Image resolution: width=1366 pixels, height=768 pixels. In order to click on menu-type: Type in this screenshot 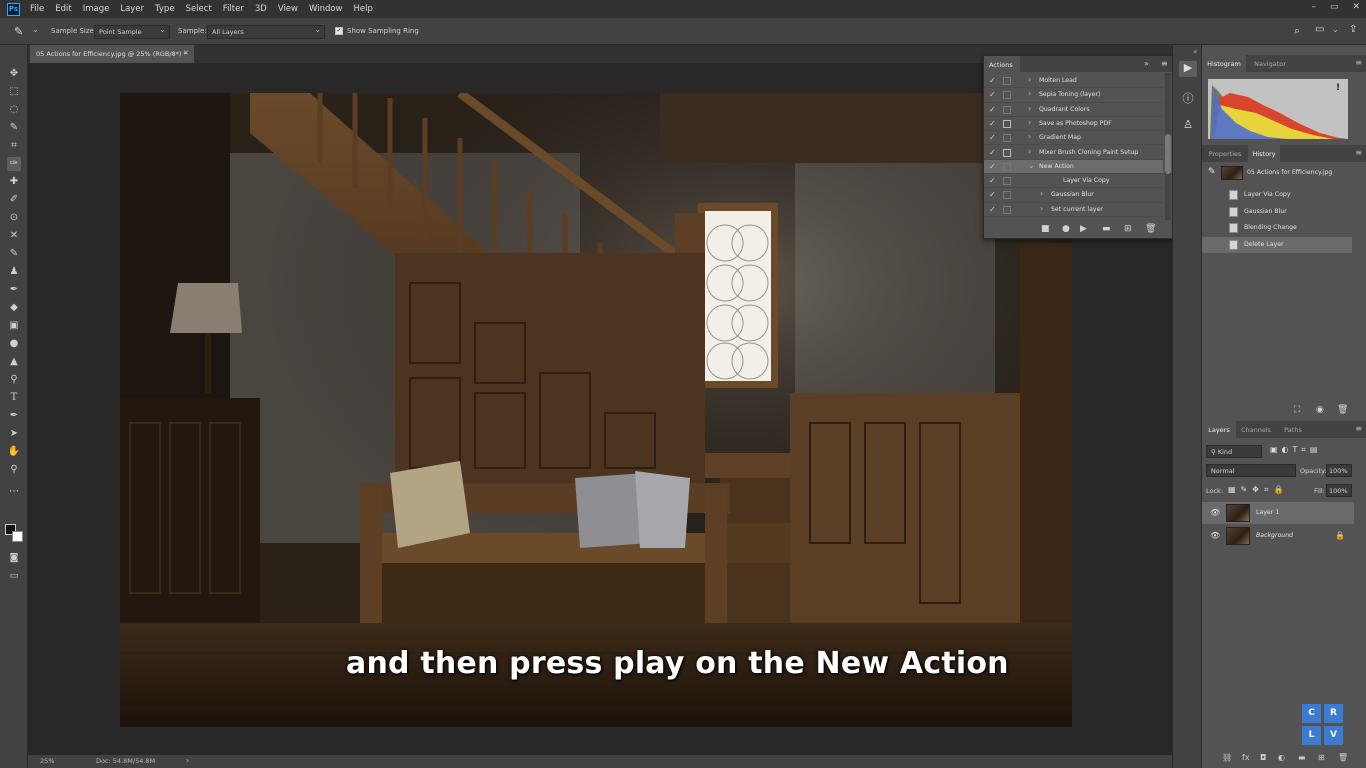, I will do `click(165, 9)`.